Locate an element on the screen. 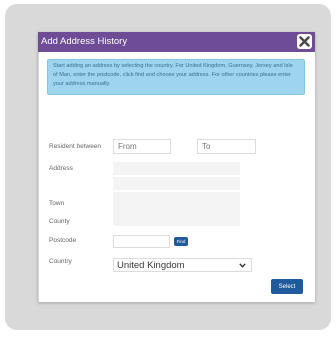  town-label: Town is located at coordinates (57, 203).